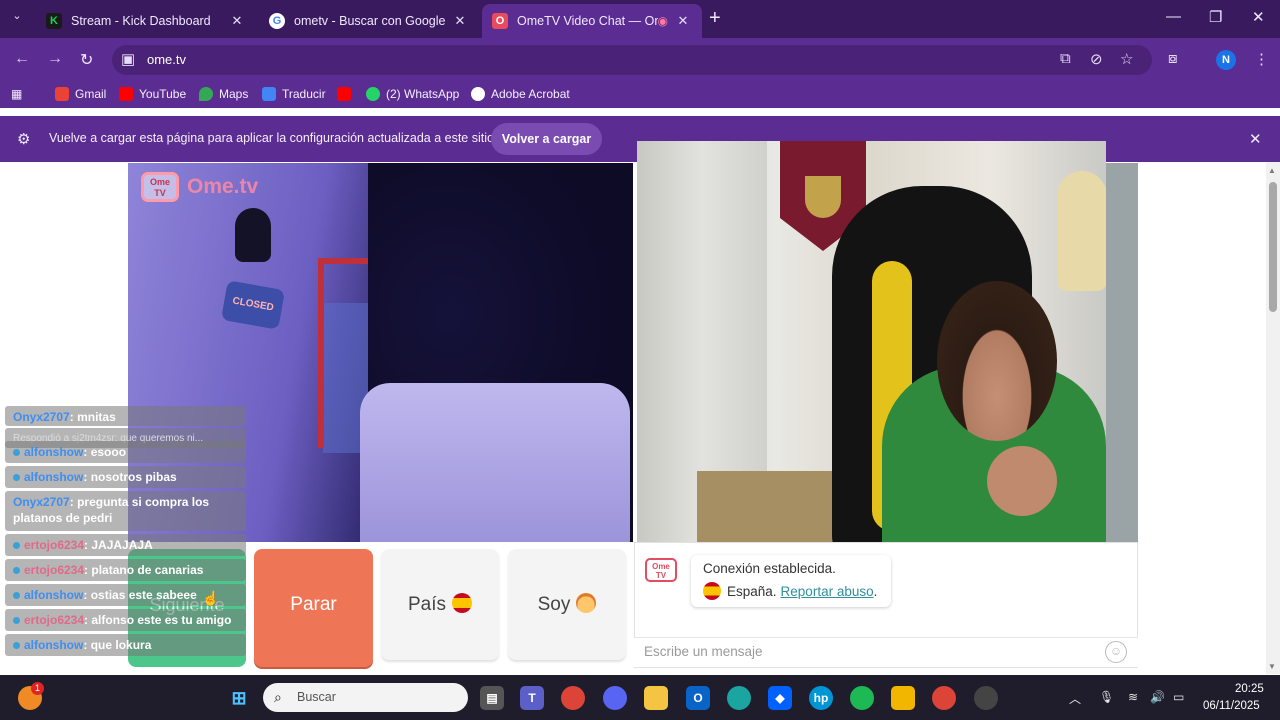 This screenshot has width=1280, height=720. Describe the element at coordinates (141, 21) in the screenshot. I see `tab-title: Stream - Kick Dashboard` at that location.